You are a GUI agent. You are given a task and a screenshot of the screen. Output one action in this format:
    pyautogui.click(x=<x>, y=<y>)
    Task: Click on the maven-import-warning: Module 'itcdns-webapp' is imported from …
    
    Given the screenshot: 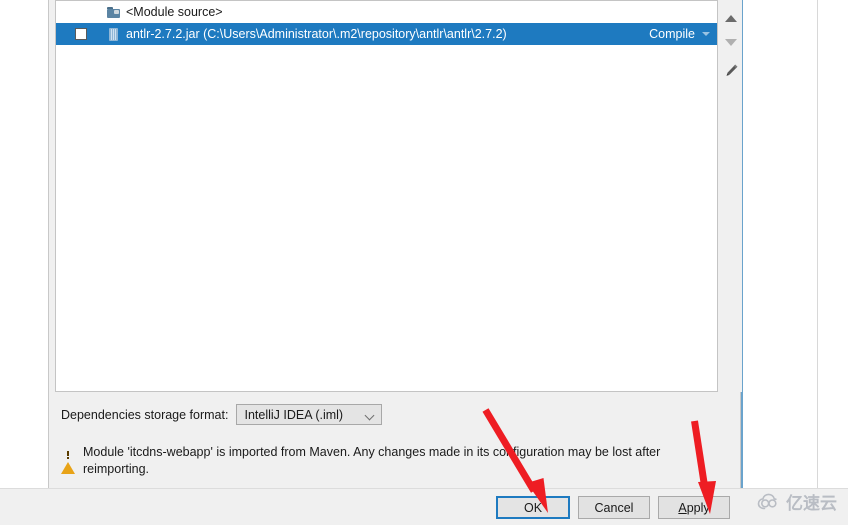 What is the action you would take?
    pyautogui.click(x=386, y=461)
    